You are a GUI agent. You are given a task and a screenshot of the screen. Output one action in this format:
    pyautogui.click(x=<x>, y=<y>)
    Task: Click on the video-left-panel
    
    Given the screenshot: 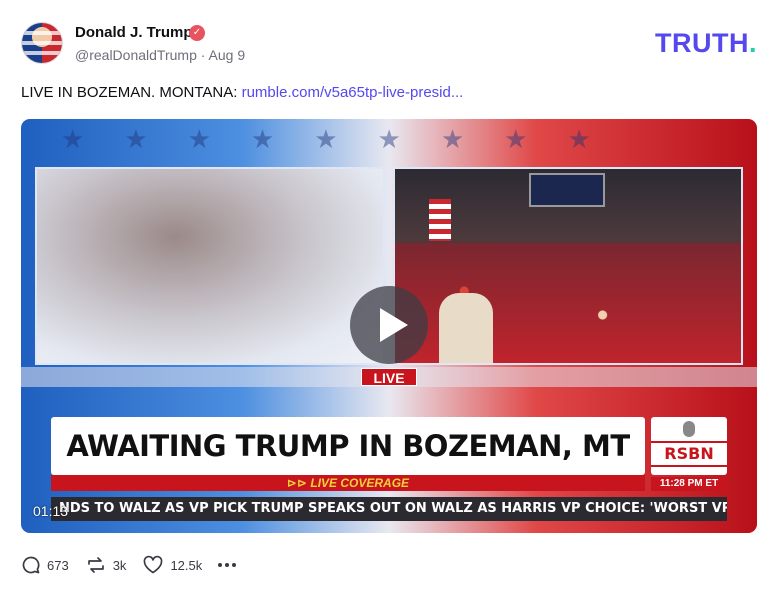 What is the action you would take?
    pyautogui.click(x=210, y=266)
    